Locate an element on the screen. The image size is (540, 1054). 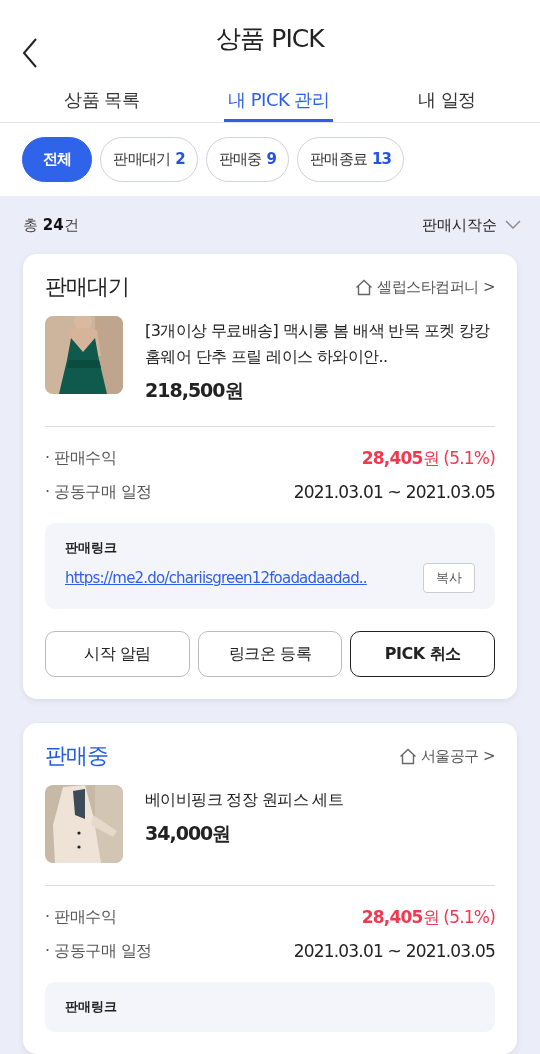
product-price: 34,000원 is located at coordinates (188, 833).